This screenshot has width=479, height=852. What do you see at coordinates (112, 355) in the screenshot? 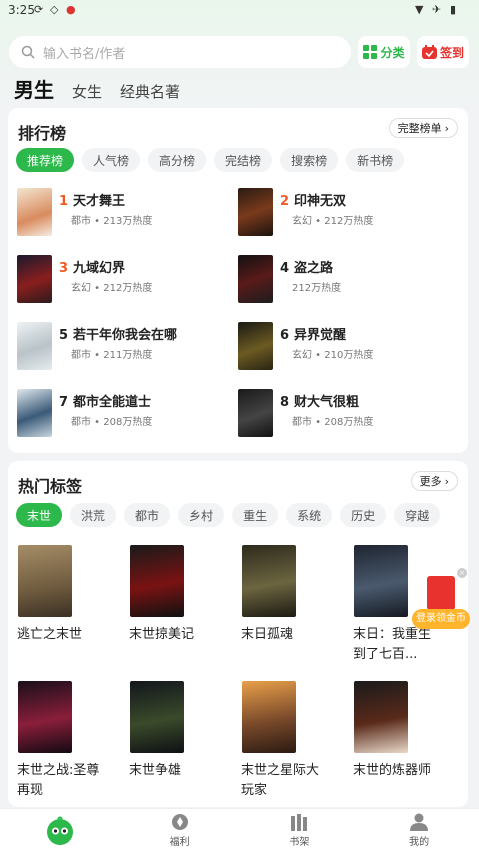
I see `book-meta: 都市 • 211万热度` at bounding box center [112, 355].